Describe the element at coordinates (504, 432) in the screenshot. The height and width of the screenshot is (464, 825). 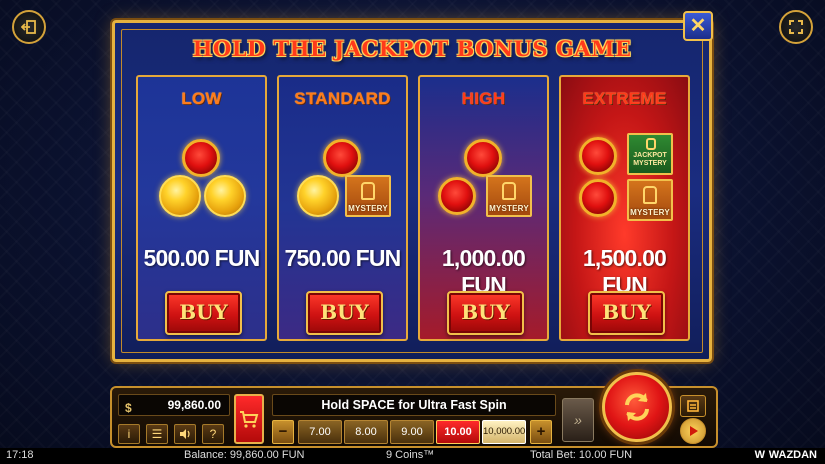
I see `bet-option-max: 10,000.00` at that location.